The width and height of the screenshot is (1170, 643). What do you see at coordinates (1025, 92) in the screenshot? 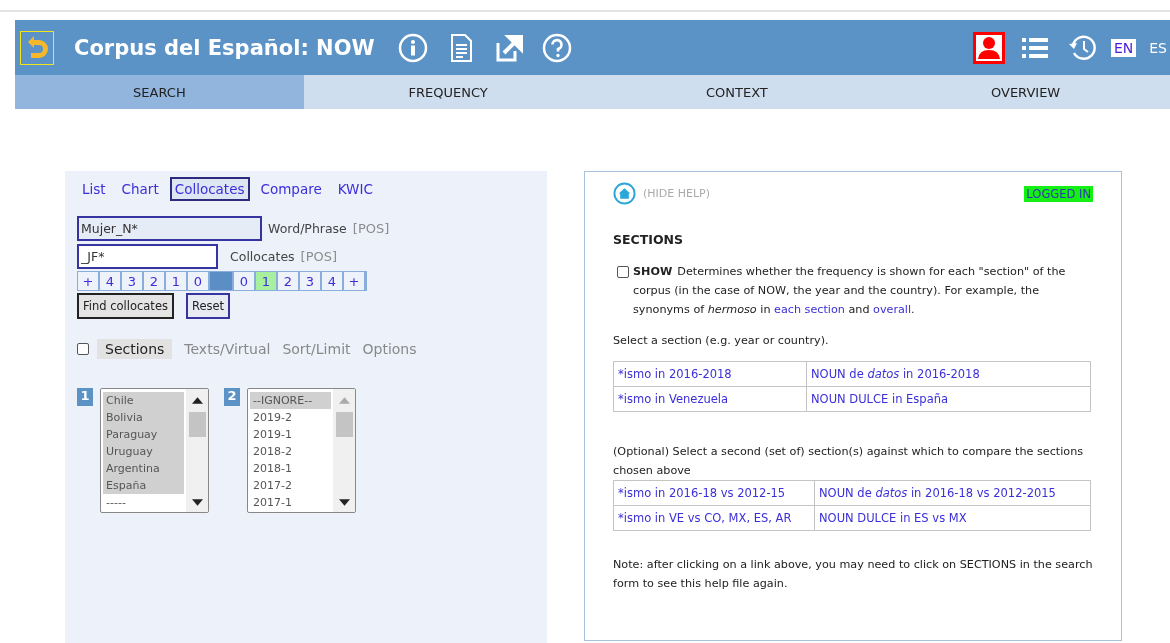
I see `tab: OVERVIEW` at bounding box center [1025, 92].